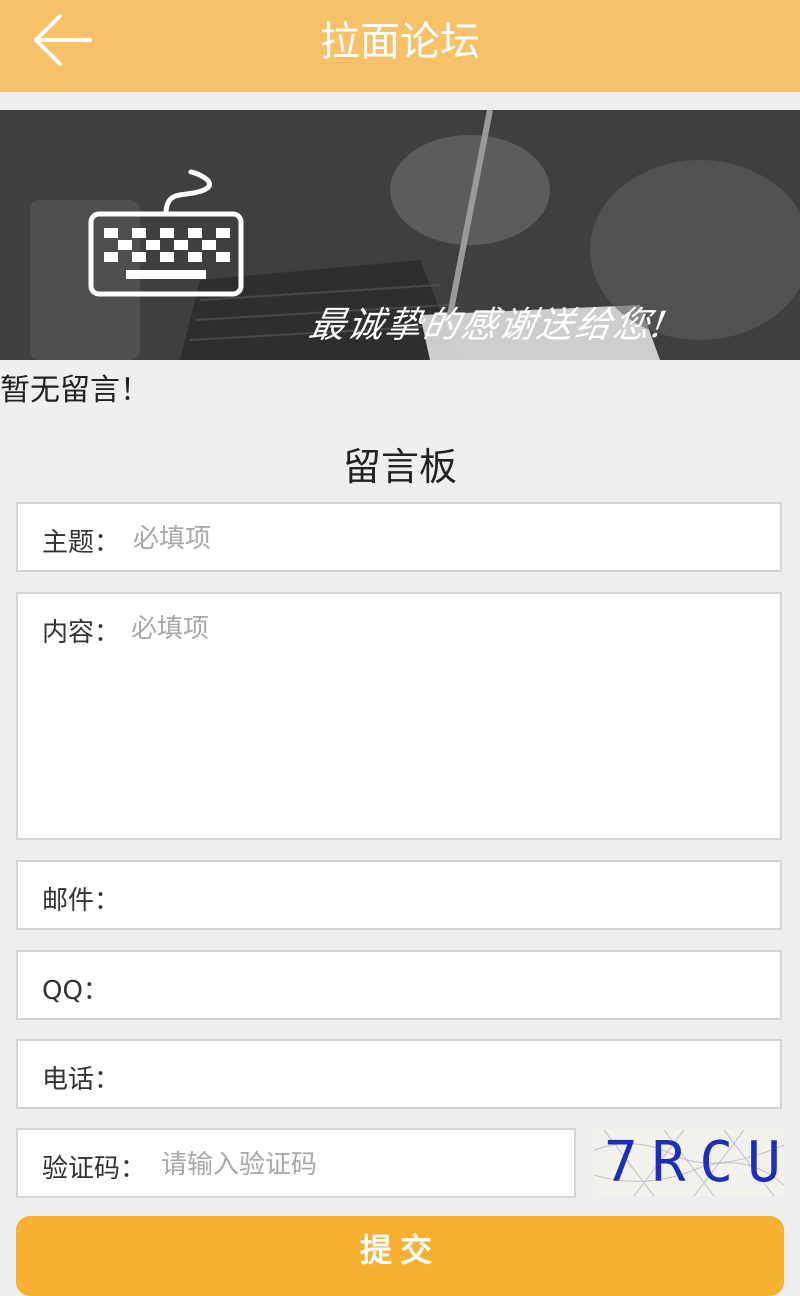  What do you see at coordinates (170, 629) in the screenshot?
I see `content-placeholder: 必填项` at bounding box center [170, 629].